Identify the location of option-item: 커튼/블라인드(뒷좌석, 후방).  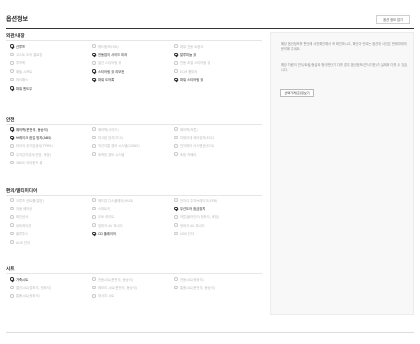
(196, 217).